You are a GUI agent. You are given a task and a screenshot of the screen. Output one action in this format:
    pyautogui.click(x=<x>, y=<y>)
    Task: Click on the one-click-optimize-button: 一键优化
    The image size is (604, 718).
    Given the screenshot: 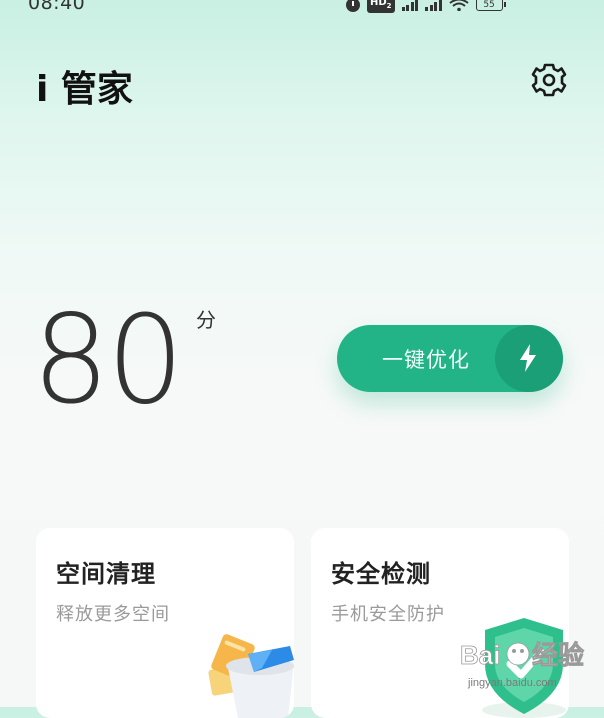 What is the action you would take?
    pyautogui.click(x=450, y=358)
    